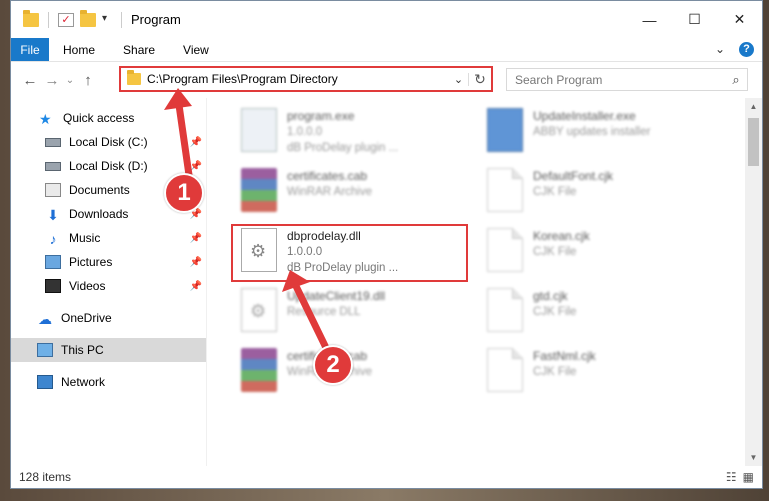 The height and width of the screenshot is (501, 769). I want to click on sidebar-item-label: Local Disk (C:), so click(108, 142).